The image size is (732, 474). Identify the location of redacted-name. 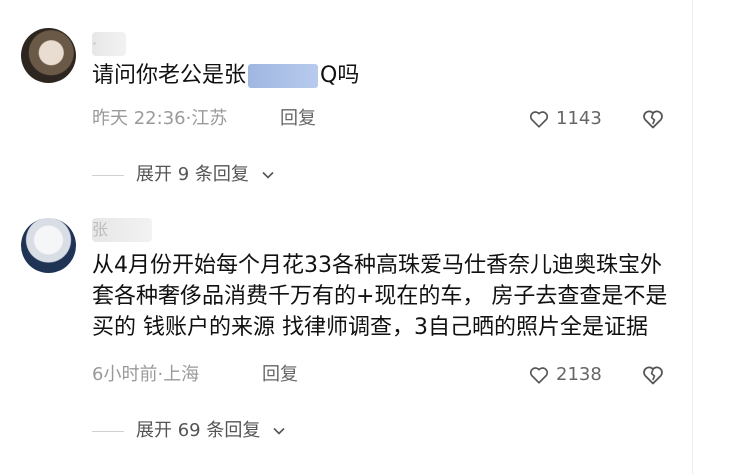
(283, 76).